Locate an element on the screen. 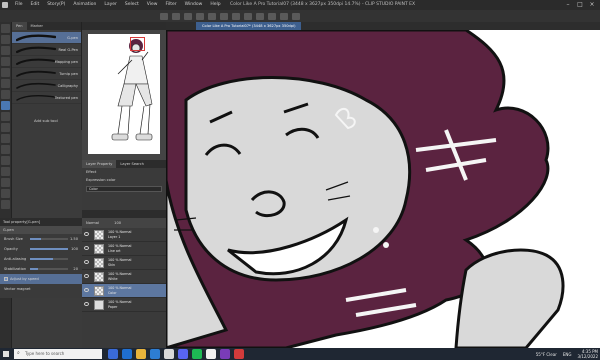  app-icon is located at coordinates (5, 5).